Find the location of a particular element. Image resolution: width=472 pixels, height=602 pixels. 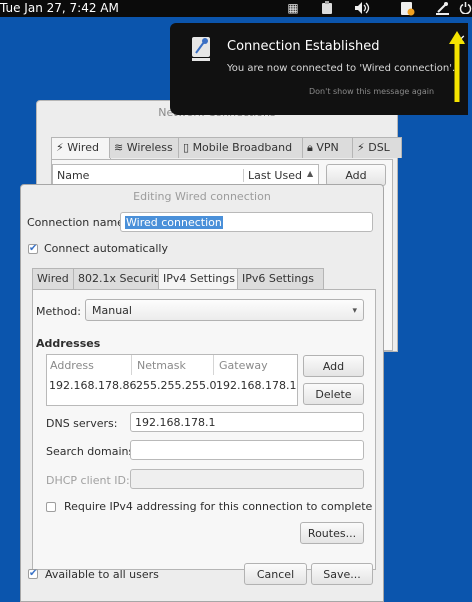

power-icon is located at coordinates (465, 8).